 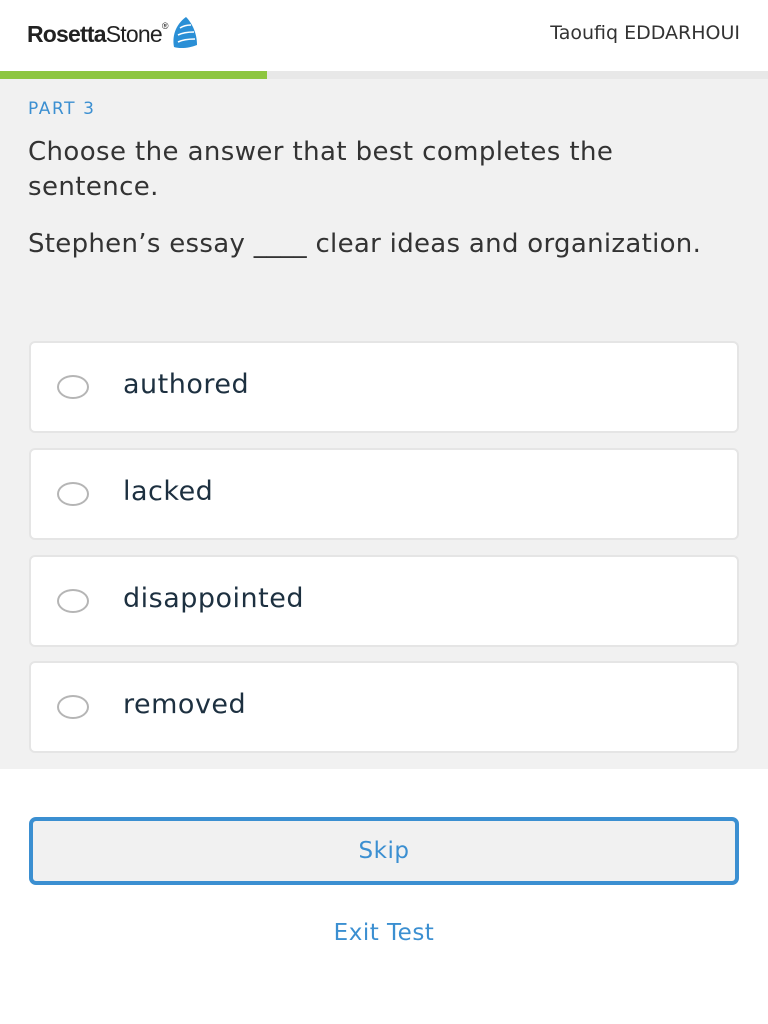 I want to click on answer-option-lacked: lacked, so click(x=384, y=494).